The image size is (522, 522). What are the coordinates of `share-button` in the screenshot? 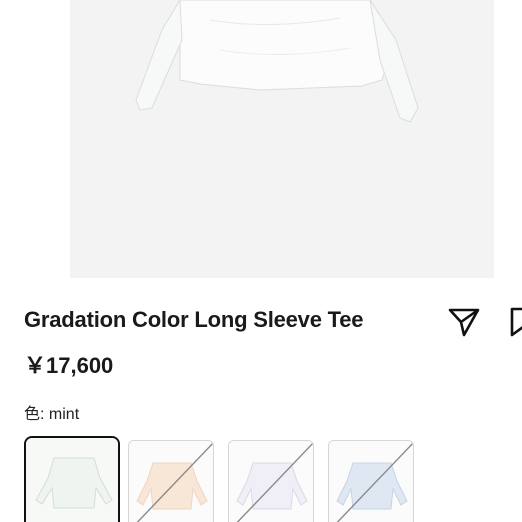 It's located at (464, 322).